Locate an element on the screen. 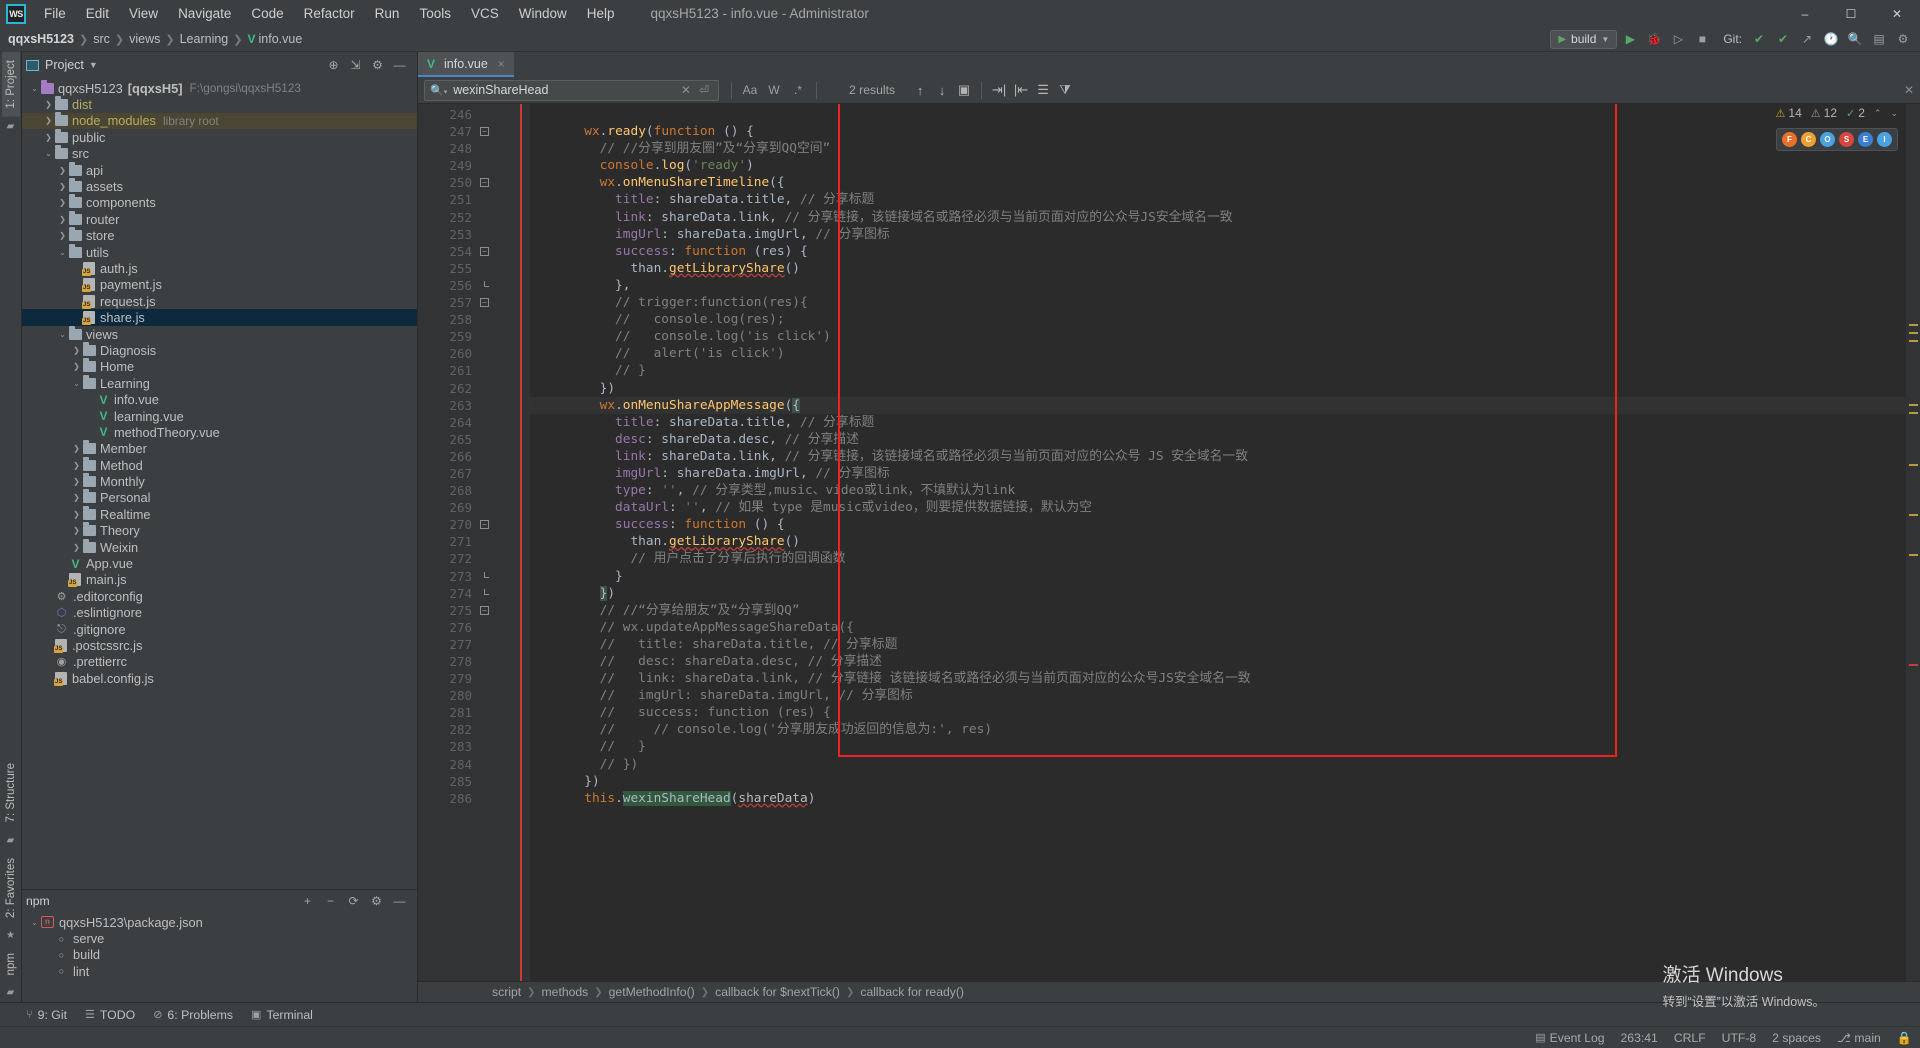 The height and width of the screenshot is (1048, 1920). code-line: // // console.log('分享朋友成功返回的信息为:', res) is located at coordinates (1218, 729).